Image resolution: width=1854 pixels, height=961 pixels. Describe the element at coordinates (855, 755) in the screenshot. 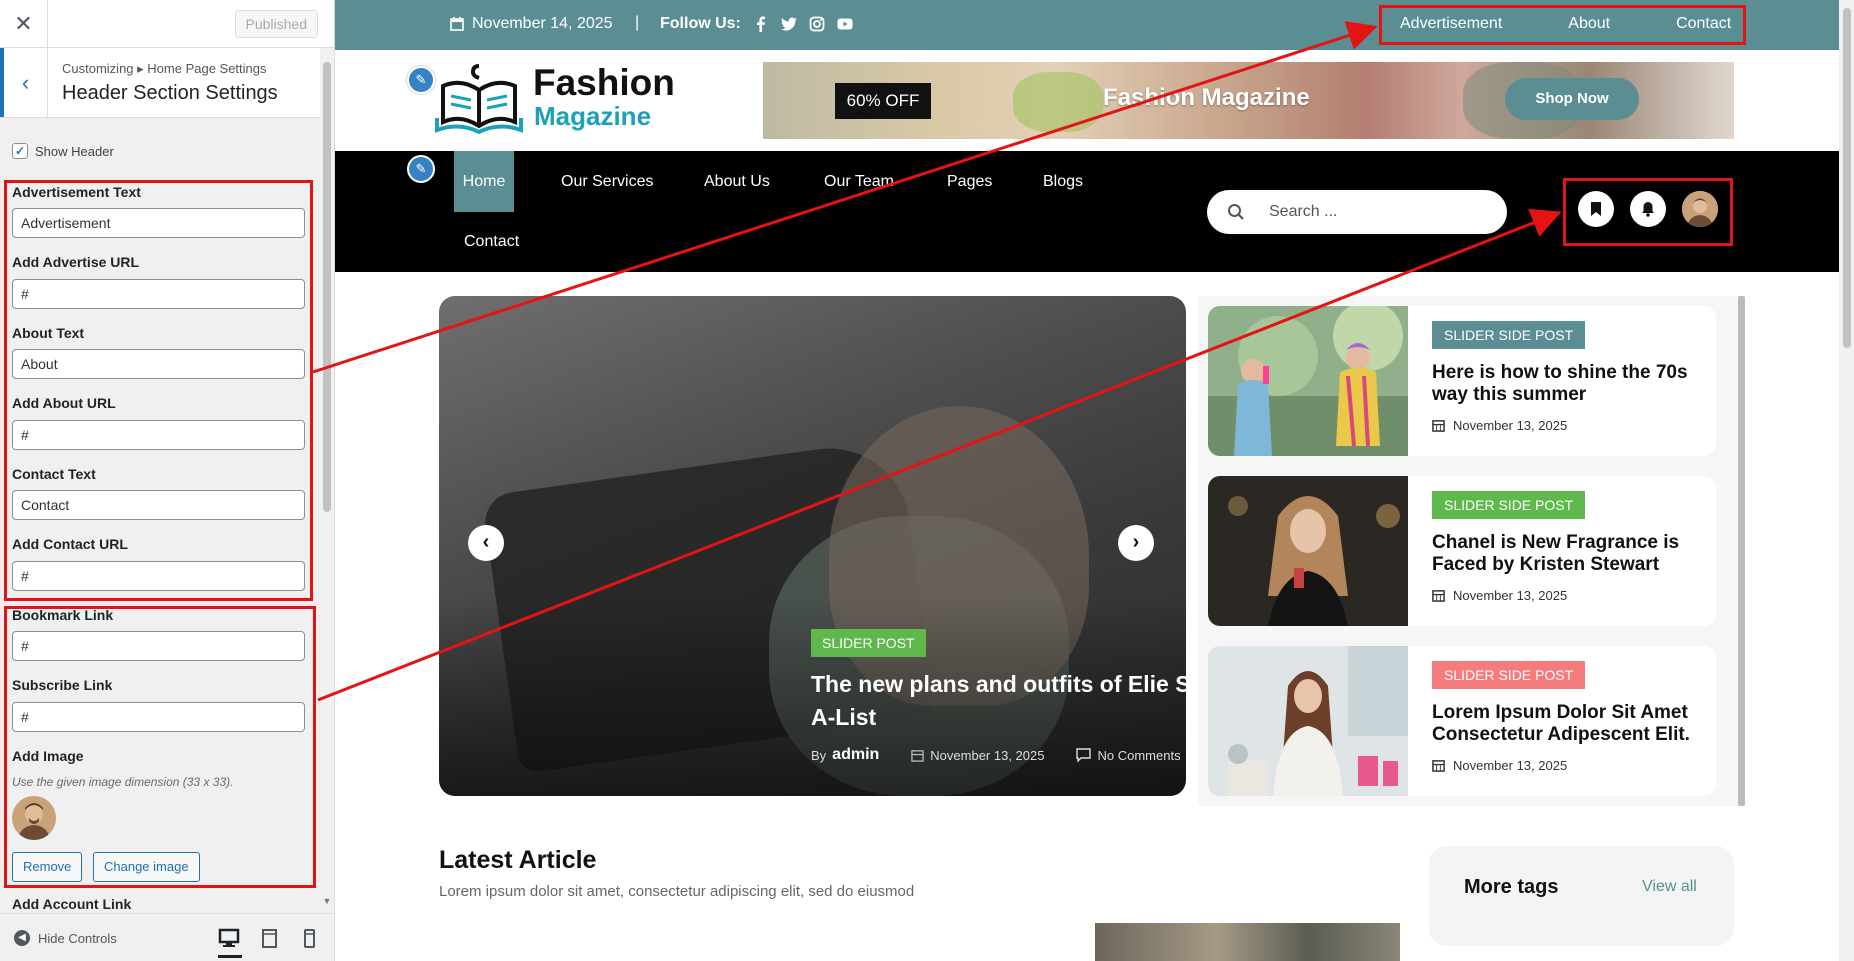

I see `author-link: admin` at that location.